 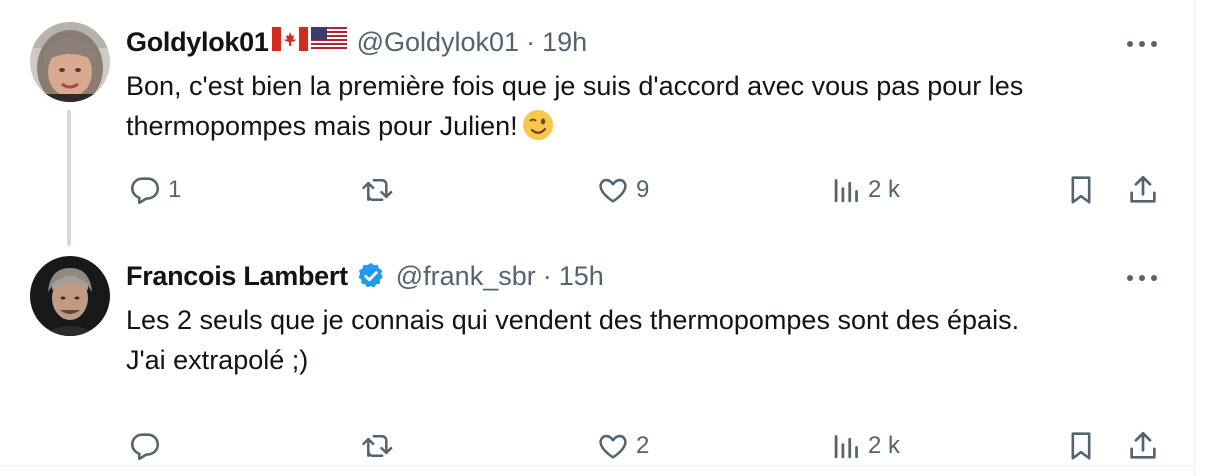 What do you see at coordinates (643, 189) in the screenshot?
I see `like-count: 9` at bounding box center [643, 189].